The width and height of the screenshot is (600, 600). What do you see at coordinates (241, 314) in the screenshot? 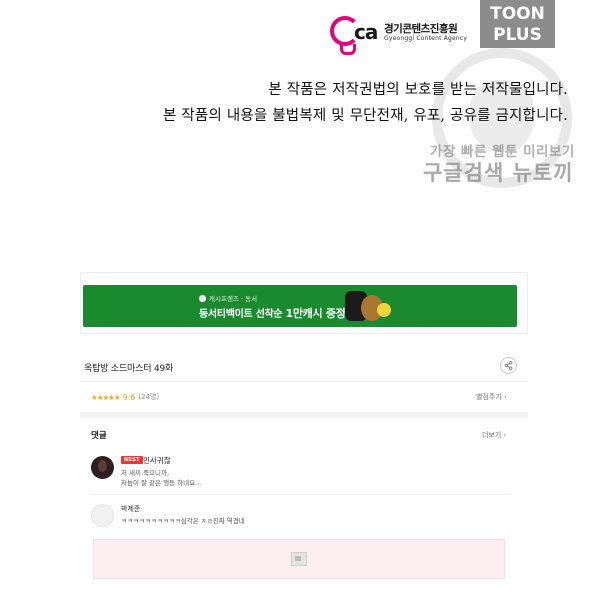
I see `ad-headline-prefix: 동서티백이트 선착순` at bounding box center [241, 314].